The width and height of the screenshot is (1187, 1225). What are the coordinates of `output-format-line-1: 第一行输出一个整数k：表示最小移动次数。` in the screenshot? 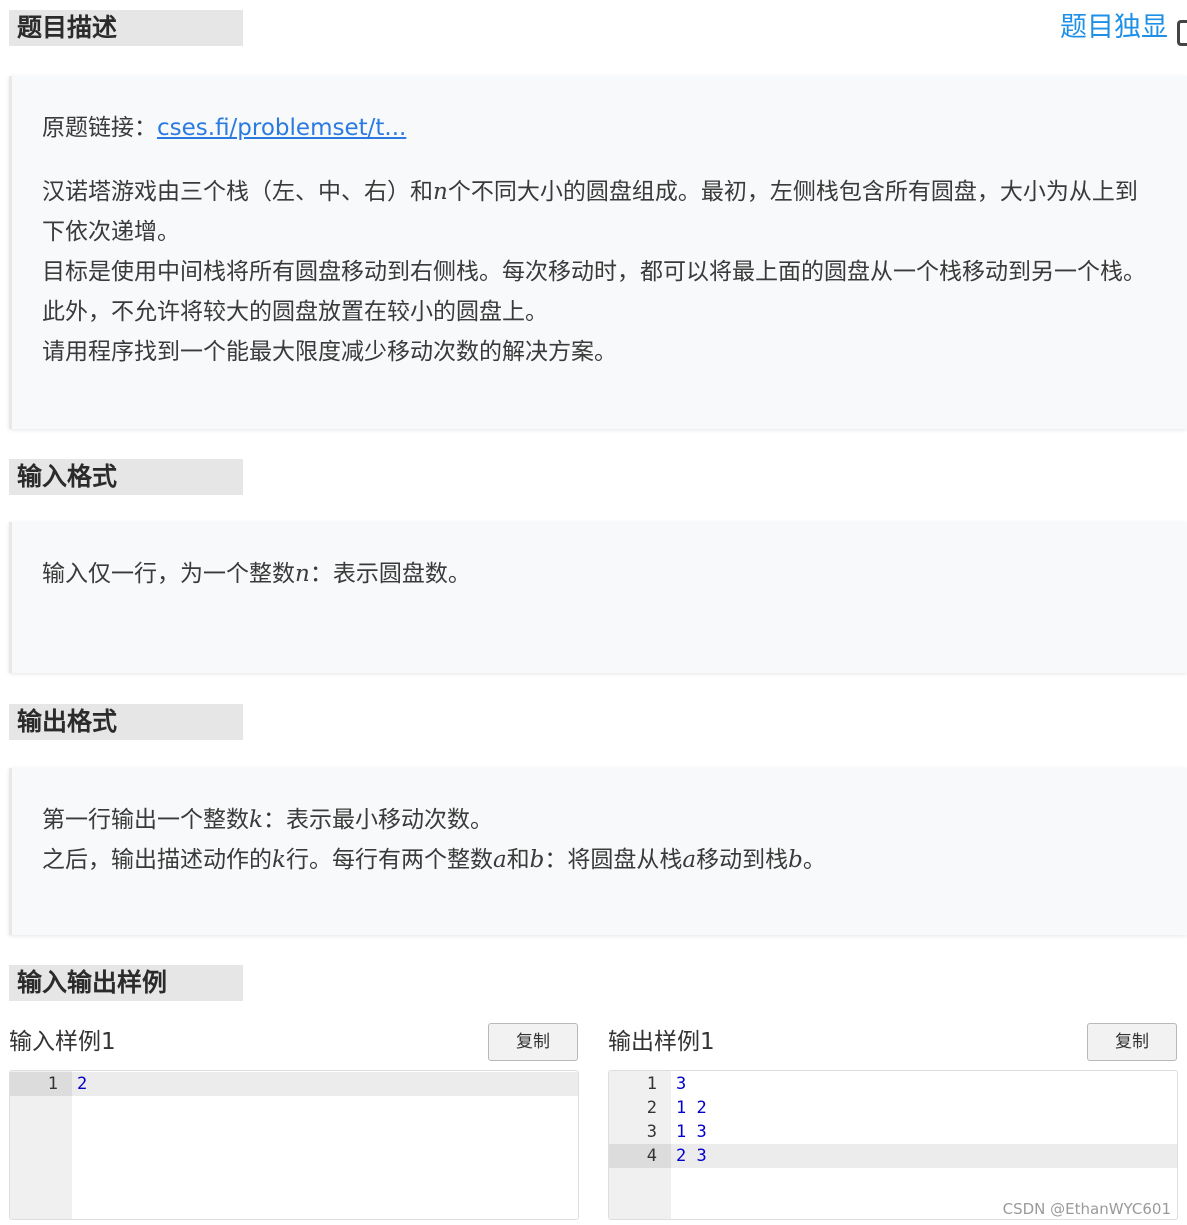 It's located at (267, 820).